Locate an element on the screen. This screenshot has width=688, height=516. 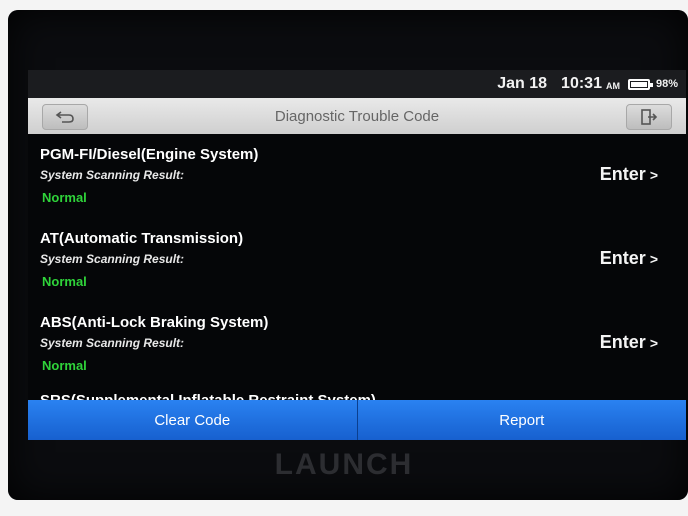
status-time: 10:31 is located at coordinates (581, 83).